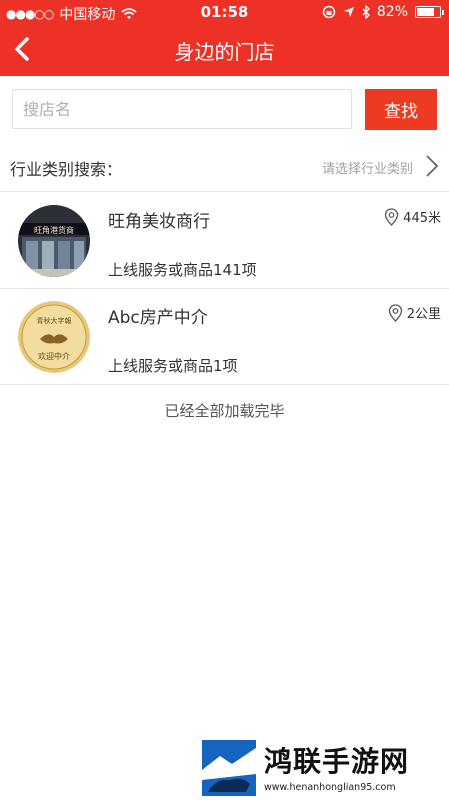  What do you see at coordinates (158, 318) in the screenshot?
I see `store-name: Abc房产中介` at bounding box center [158, 318].